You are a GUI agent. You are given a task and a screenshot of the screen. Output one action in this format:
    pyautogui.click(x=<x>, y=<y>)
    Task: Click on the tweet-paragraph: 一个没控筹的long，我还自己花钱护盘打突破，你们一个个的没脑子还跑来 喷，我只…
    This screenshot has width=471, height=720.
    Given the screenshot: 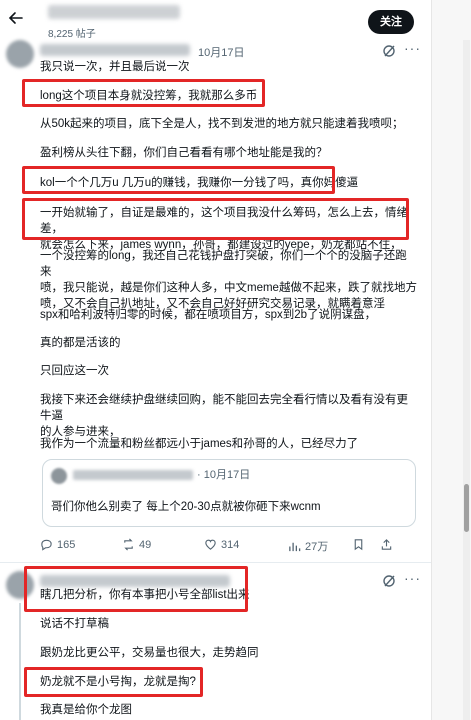 What is the action you would take?
    pyautogui.click(x=228, y=280)
    